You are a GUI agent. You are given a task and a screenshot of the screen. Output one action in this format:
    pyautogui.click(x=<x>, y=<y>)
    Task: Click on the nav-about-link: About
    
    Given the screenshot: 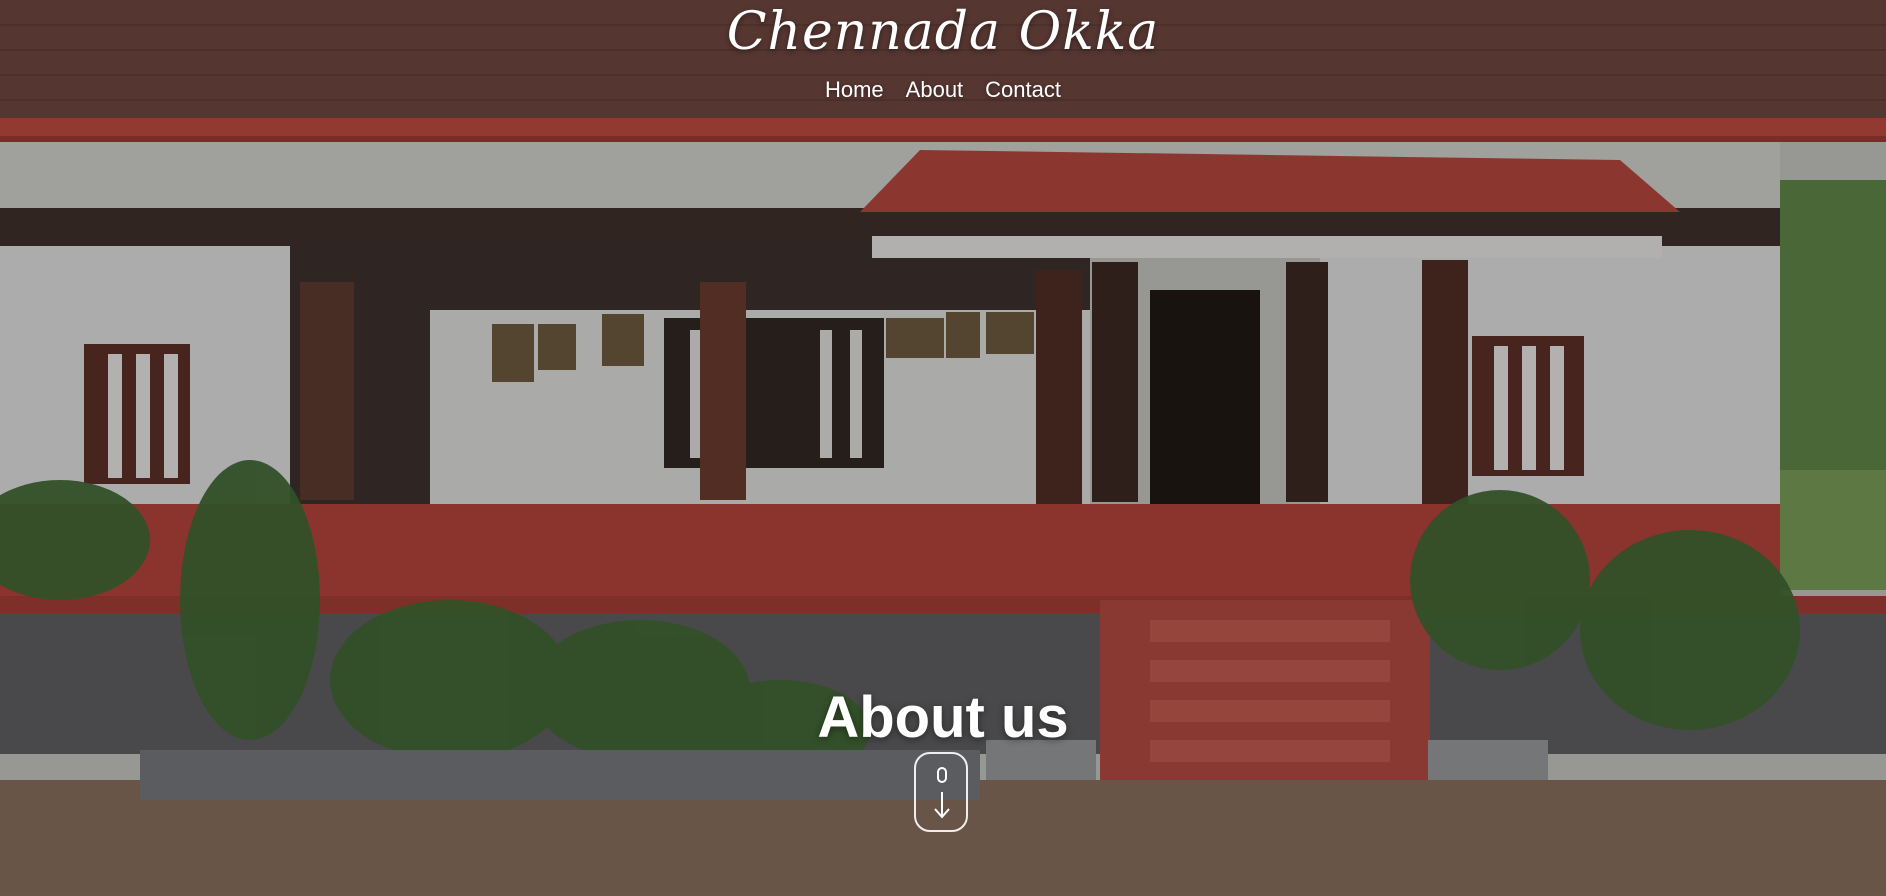 What is the action you would take?
    pyautogui.click(x=935, y=90)
    